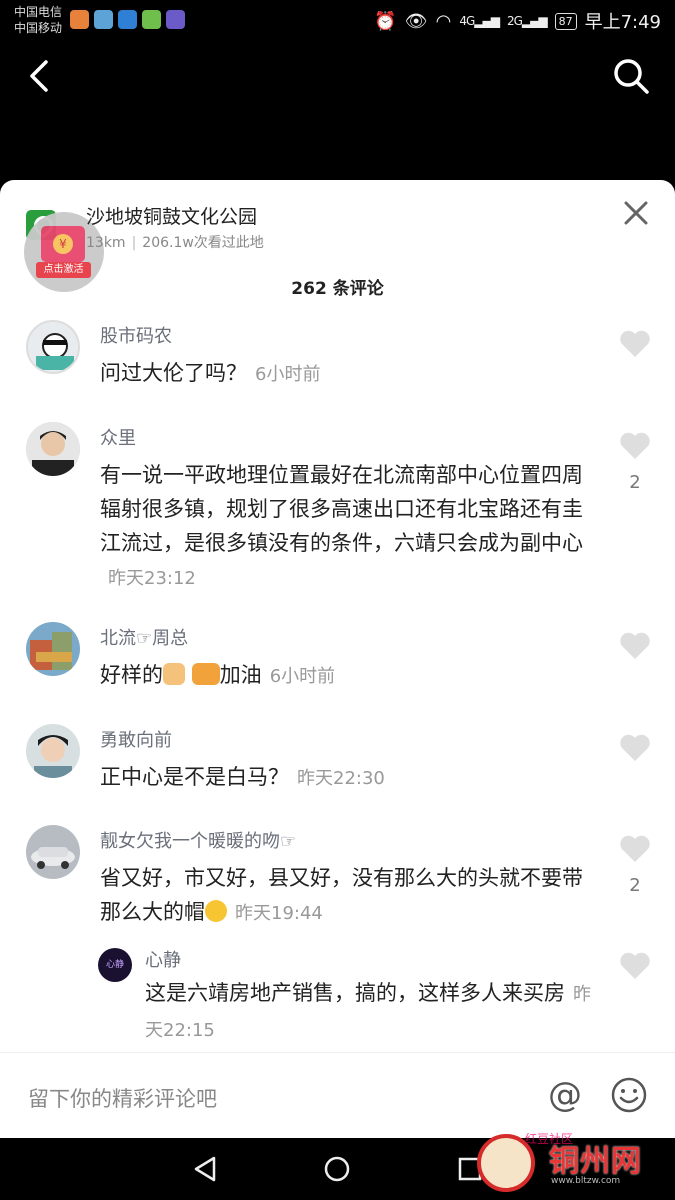 The height and width of the screenshot is (1200, 675). I want to click on search-button, so click(631, 76).